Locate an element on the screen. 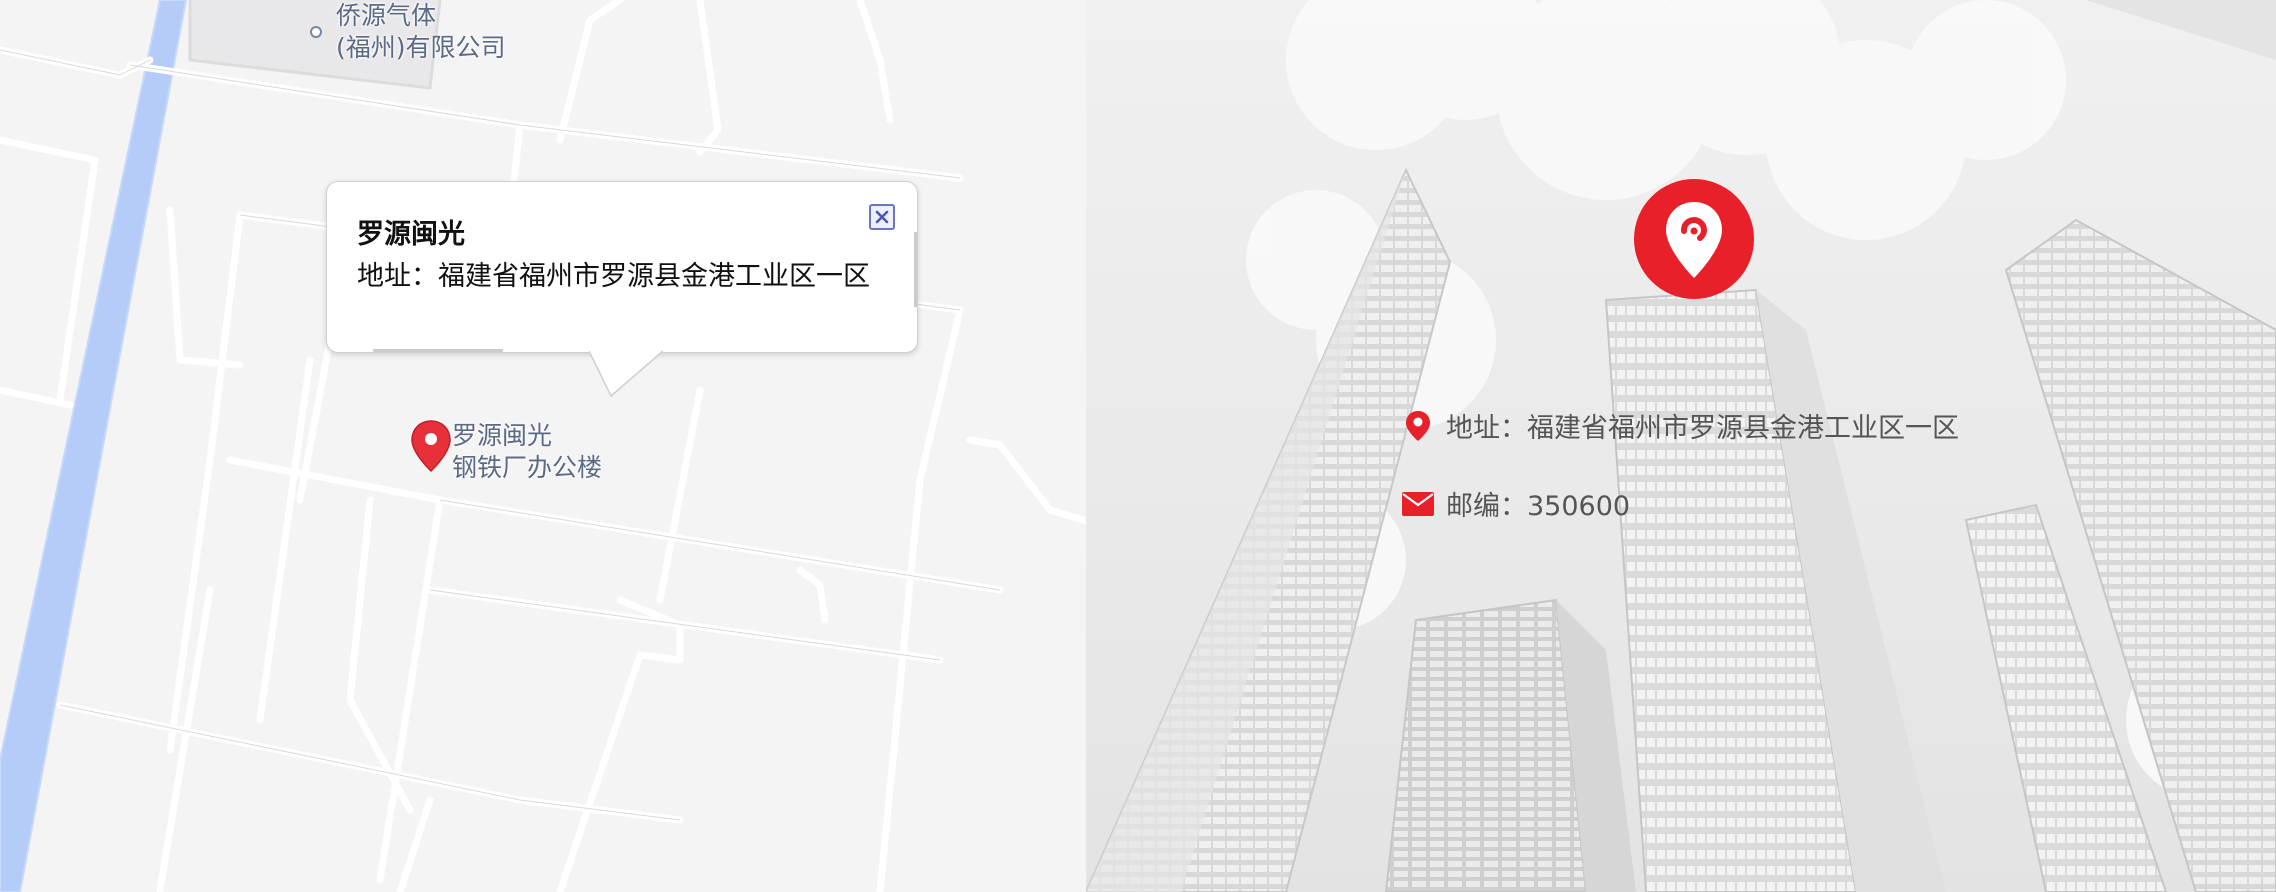 This screenshot has height=892, width=2276. map-marker-icon is located at coordinates (431, 446).